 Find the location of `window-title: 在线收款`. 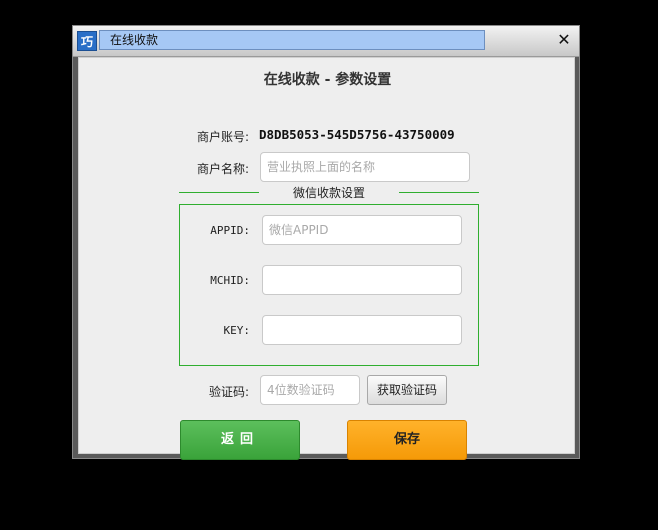

window-title: 在线收款 is located at coordinates (292, 40).